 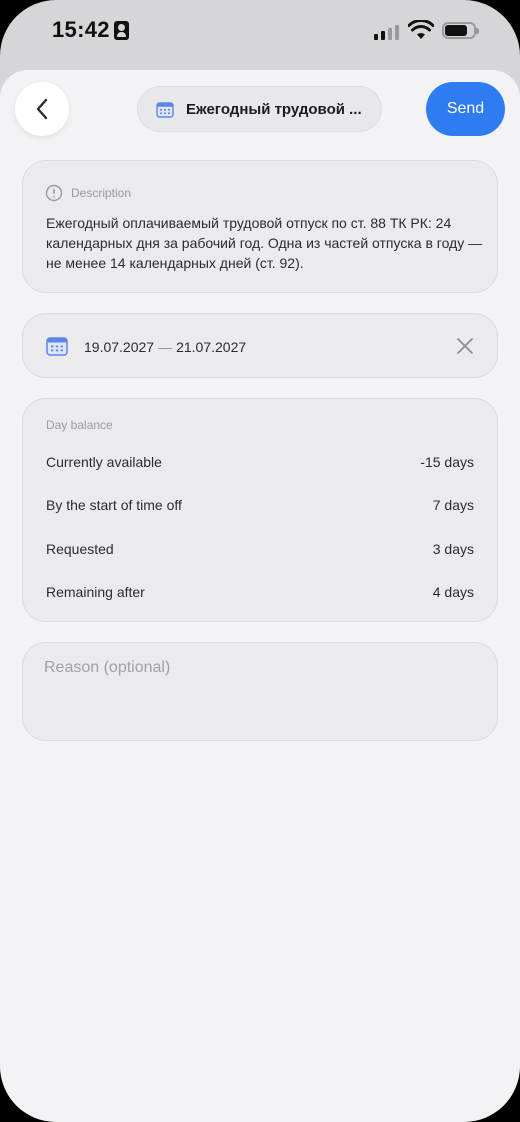 I want to click on description-header: Description, so click(x=88, y=193).